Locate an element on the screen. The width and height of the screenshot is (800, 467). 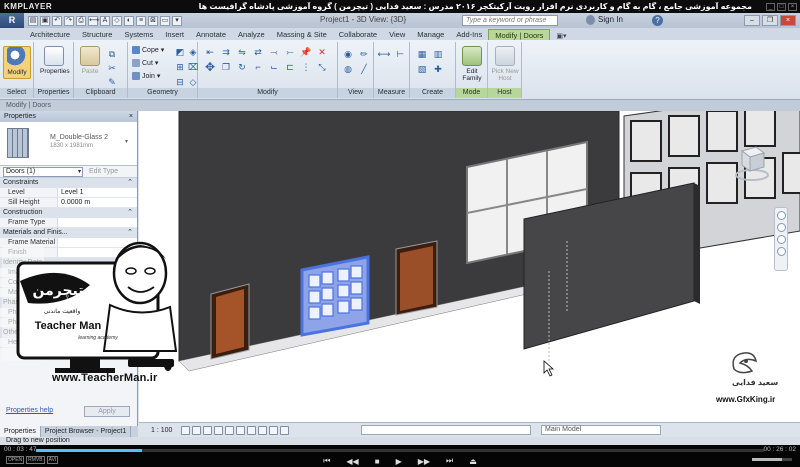
show-crop-icon is located at coordinates (251, 430).